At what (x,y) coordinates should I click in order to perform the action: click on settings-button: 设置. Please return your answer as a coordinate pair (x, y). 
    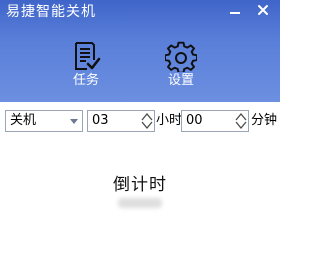
    Looking at the image, I should click on (181, 66).